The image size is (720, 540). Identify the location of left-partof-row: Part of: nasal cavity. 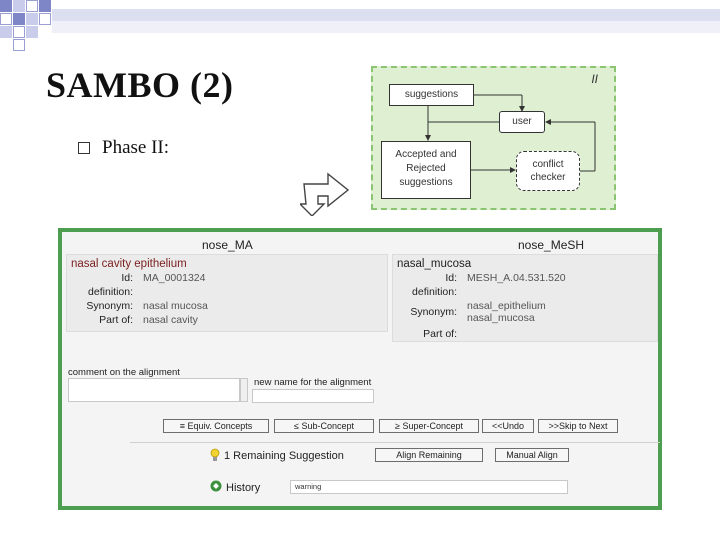
(227, 320).